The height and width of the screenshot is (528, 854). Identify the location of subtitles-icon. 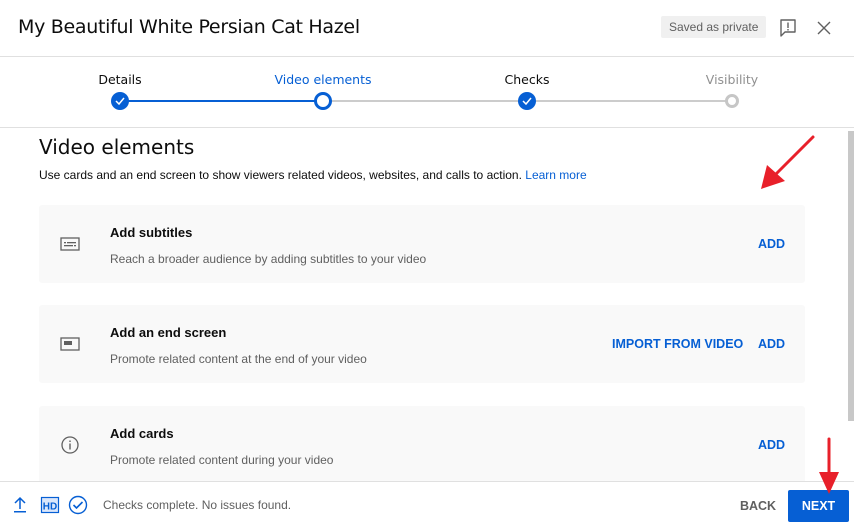
(70, 244).